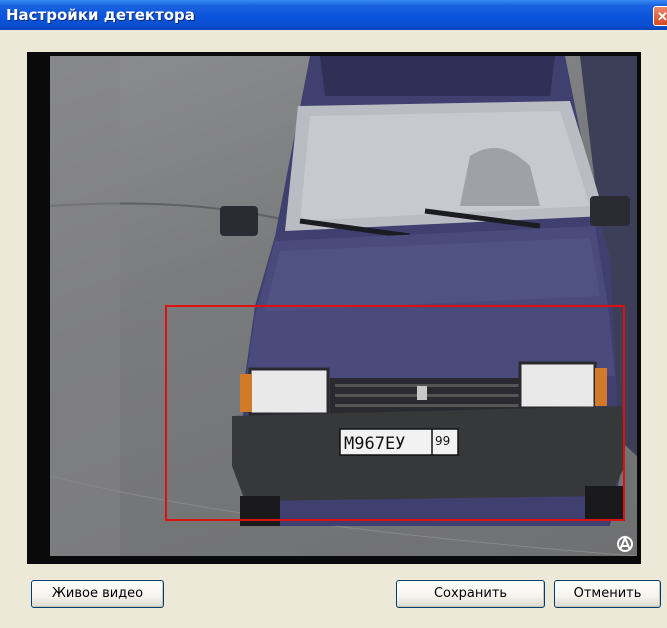  Describe the element at coordinates (470, 594) in the screenshot. I see `save-button: Сохранить` at that location.